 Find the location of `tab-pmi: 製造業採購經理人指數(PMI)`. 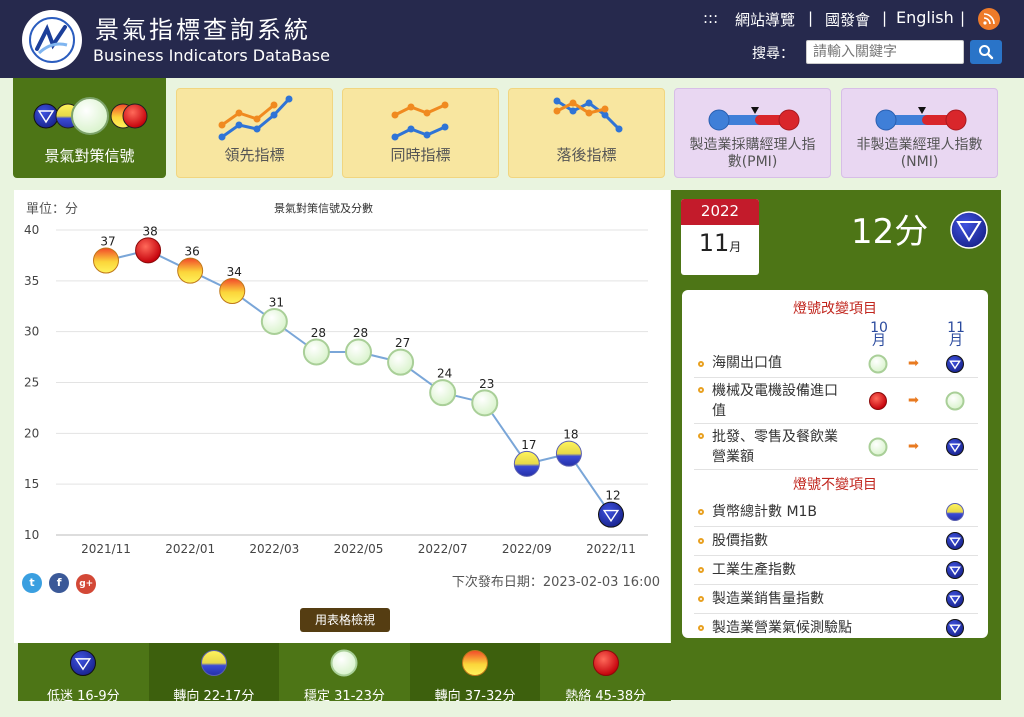

tab-pmi: 製造業採購經理人指數(PMI) is located at coordinates (752, 133).